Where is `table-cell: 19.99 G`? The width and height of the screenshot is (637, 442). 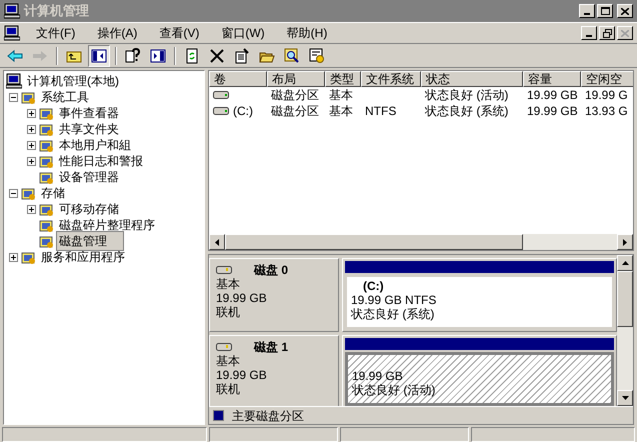
table-cell: 19.99 G is located at coordinates (606, 95).